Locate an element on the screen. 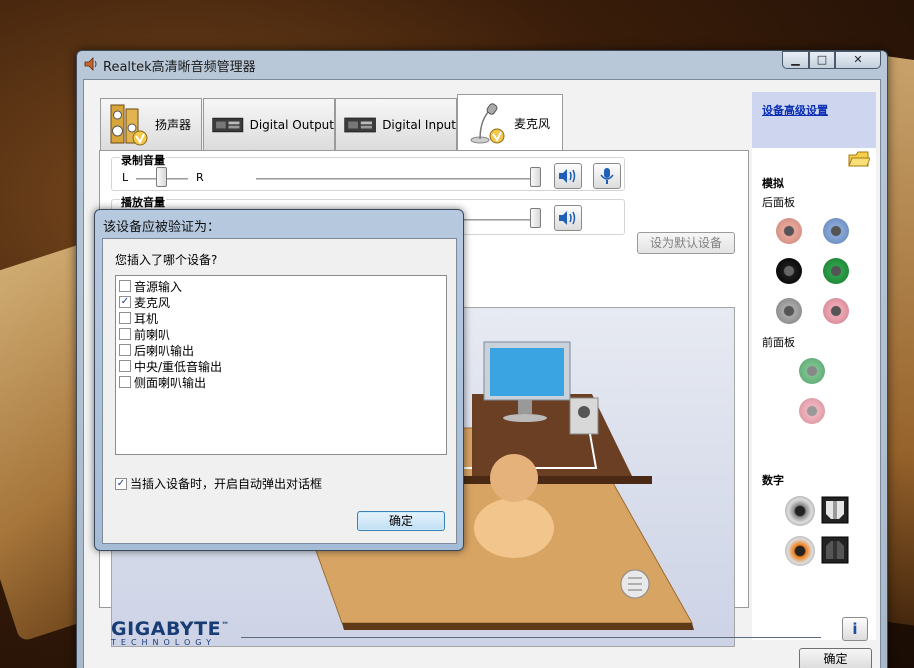 The height and width of the screenshot is (668, 914). option-label: 中央/重低音输出 is located at coordinates (178, 366).